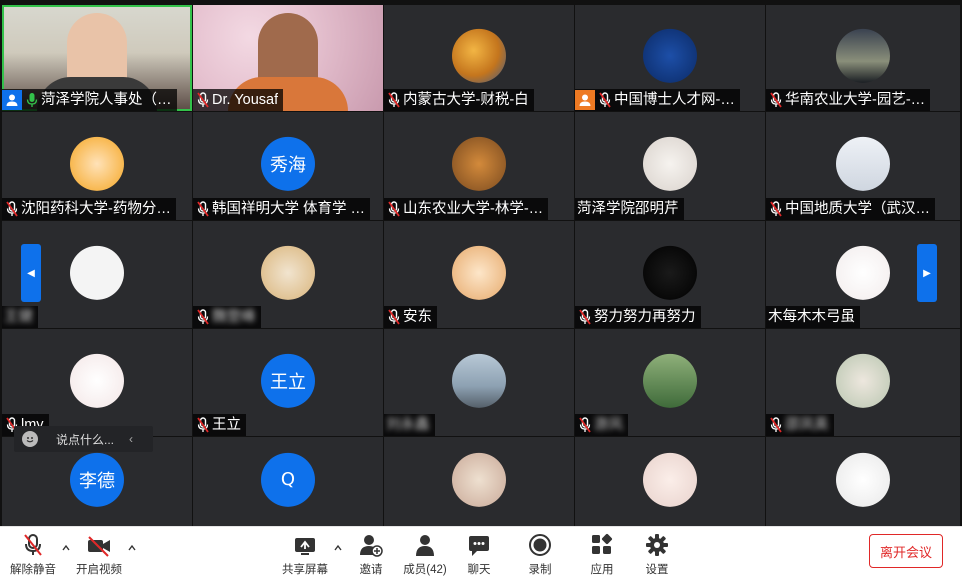 The image size is (962, 581). I want to click on gear-icon, so click(657, 544).